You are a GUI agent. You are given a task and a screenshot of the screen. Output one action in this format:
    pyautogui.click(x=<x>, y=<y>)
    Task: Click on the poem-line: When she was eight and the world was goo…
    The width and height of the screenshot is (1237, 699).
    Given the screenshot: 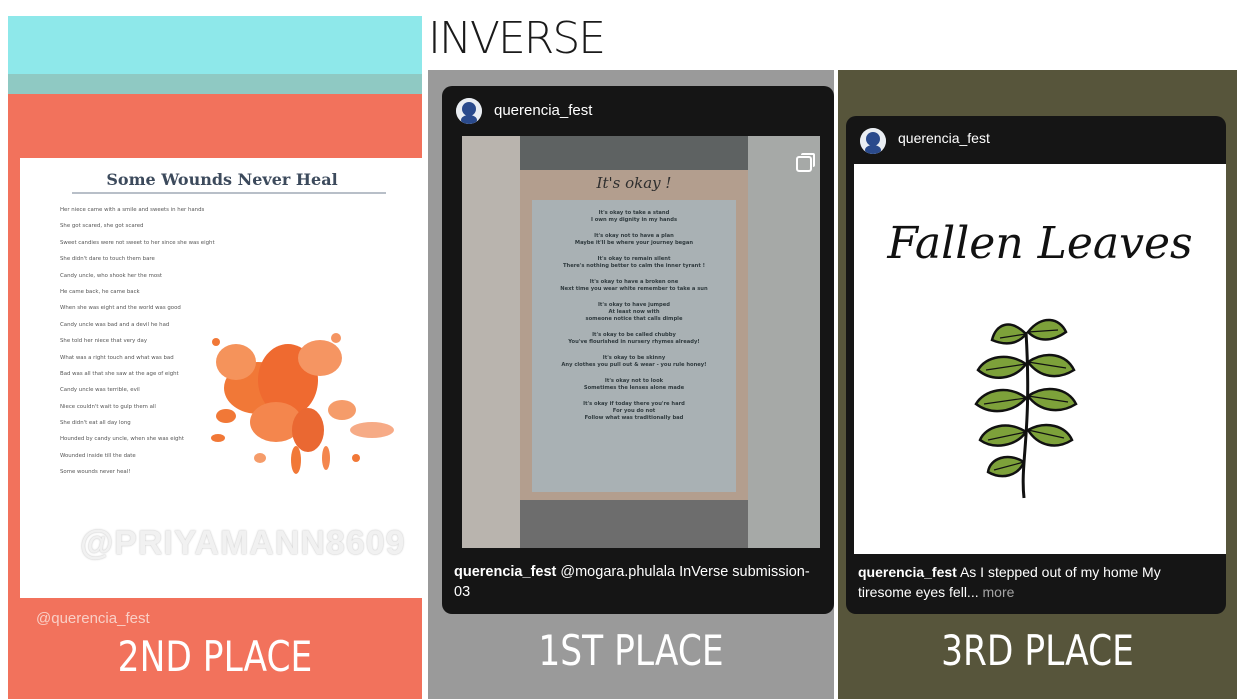 What is the action you would take?
    pyautogui.click(x=120, y=308)
    